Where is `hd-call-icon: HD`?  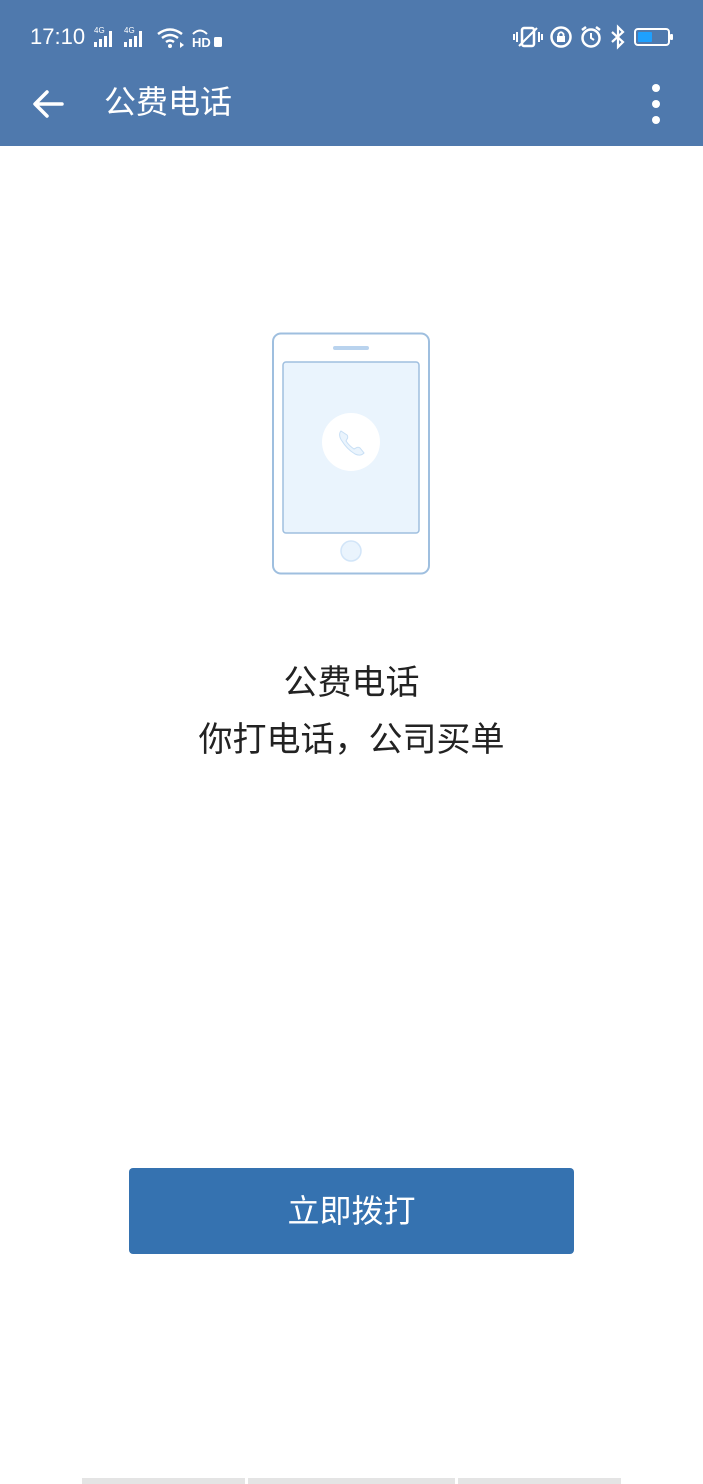 hd-call-icon: HD is located at coordinates (207, 39).